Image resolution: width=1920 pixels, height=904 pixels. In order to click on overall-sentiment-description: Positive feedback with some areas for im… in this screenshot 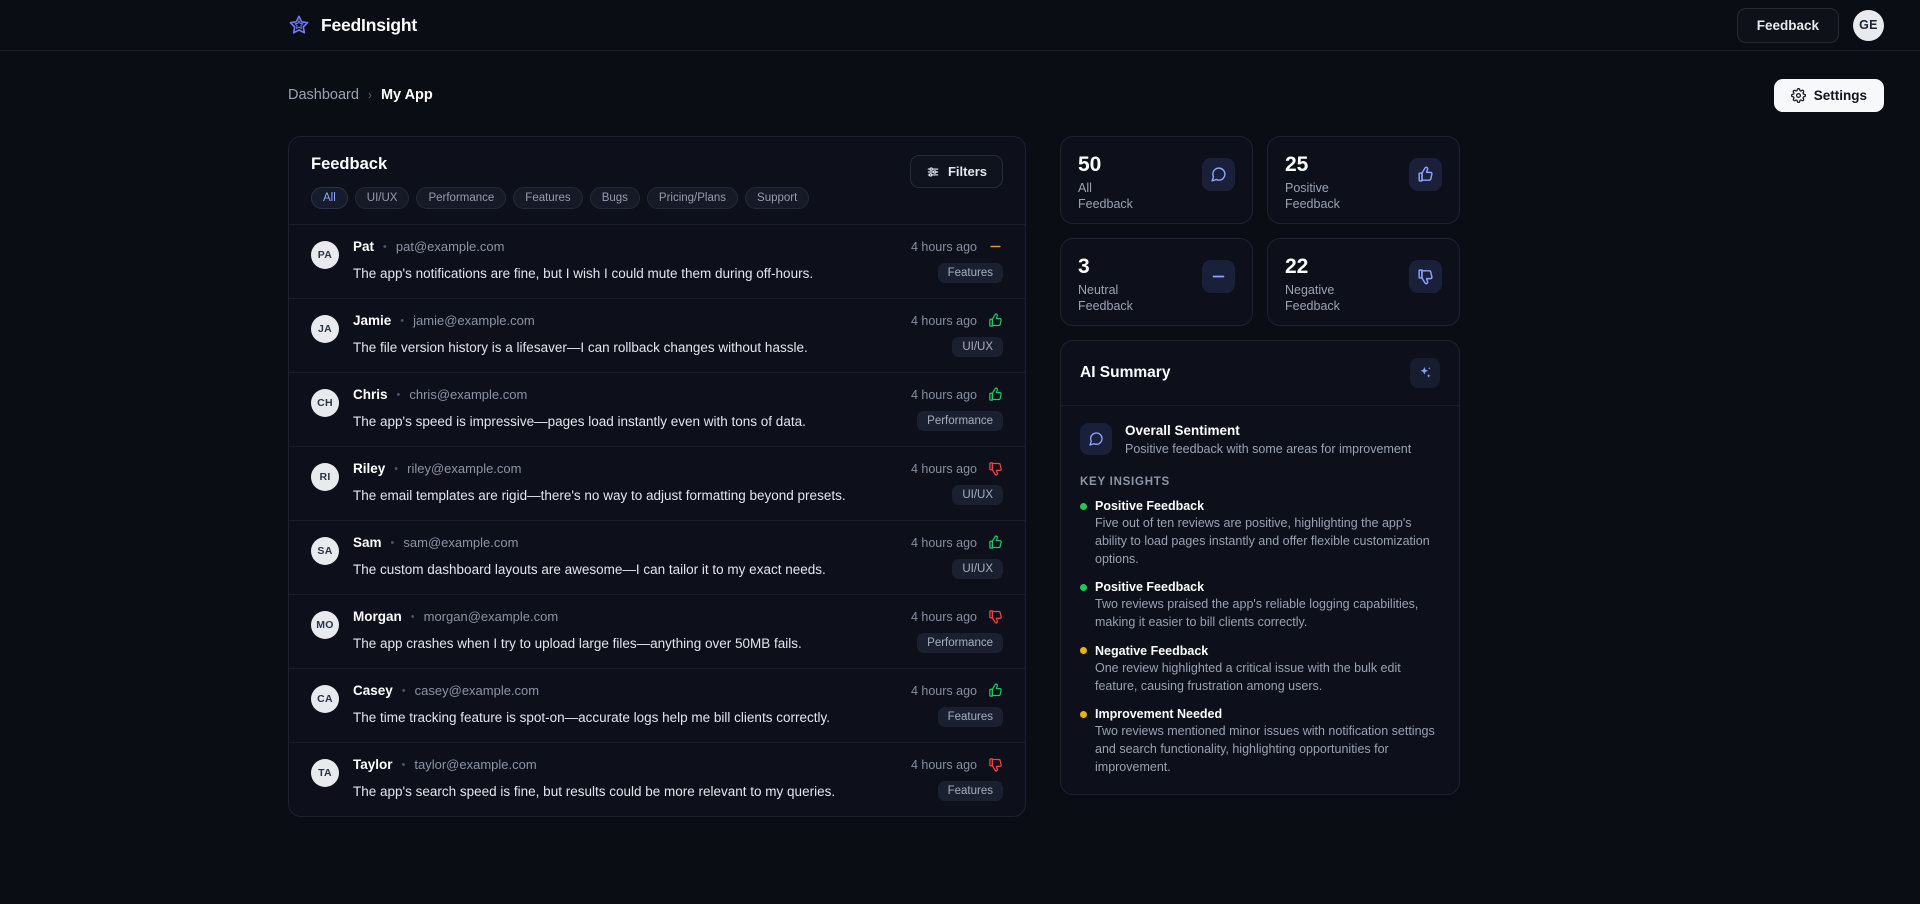, I will do `click(1268, 449)`.